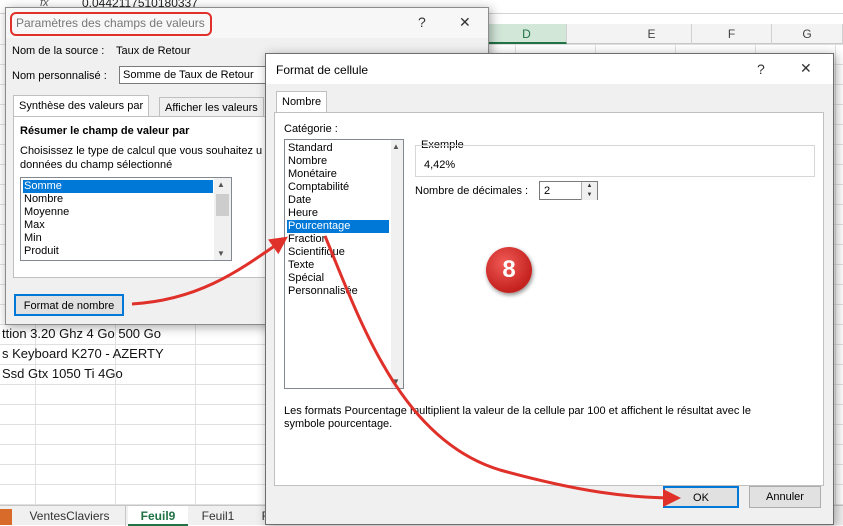 This screenshot has width=843, height=526. Describe the element at coordinates (509, 270) in the screenshot. I see `step-number-badge: 8` at that location.